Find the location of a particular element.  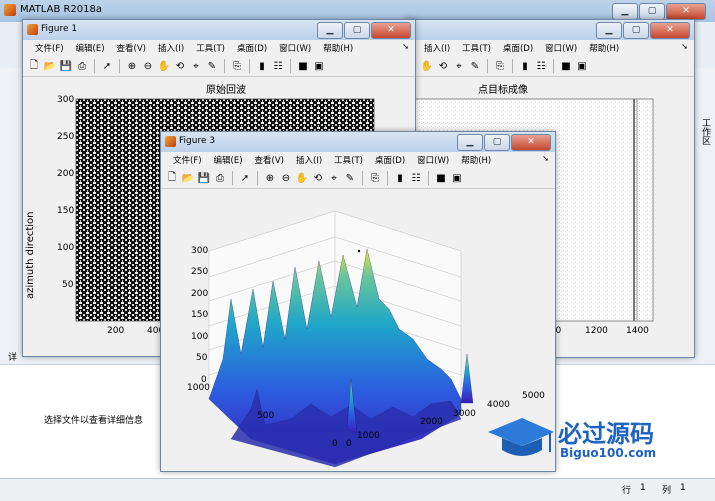

figure3-xtick: 1000 is located at coordinates (368, 436).